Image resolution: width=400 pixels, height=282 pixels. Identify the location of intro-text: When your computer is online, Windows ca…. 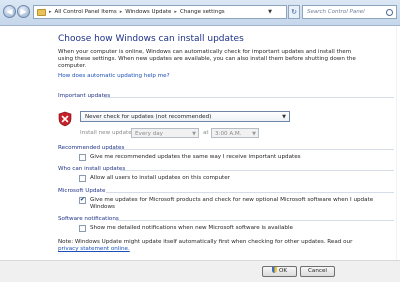
(207, 59).